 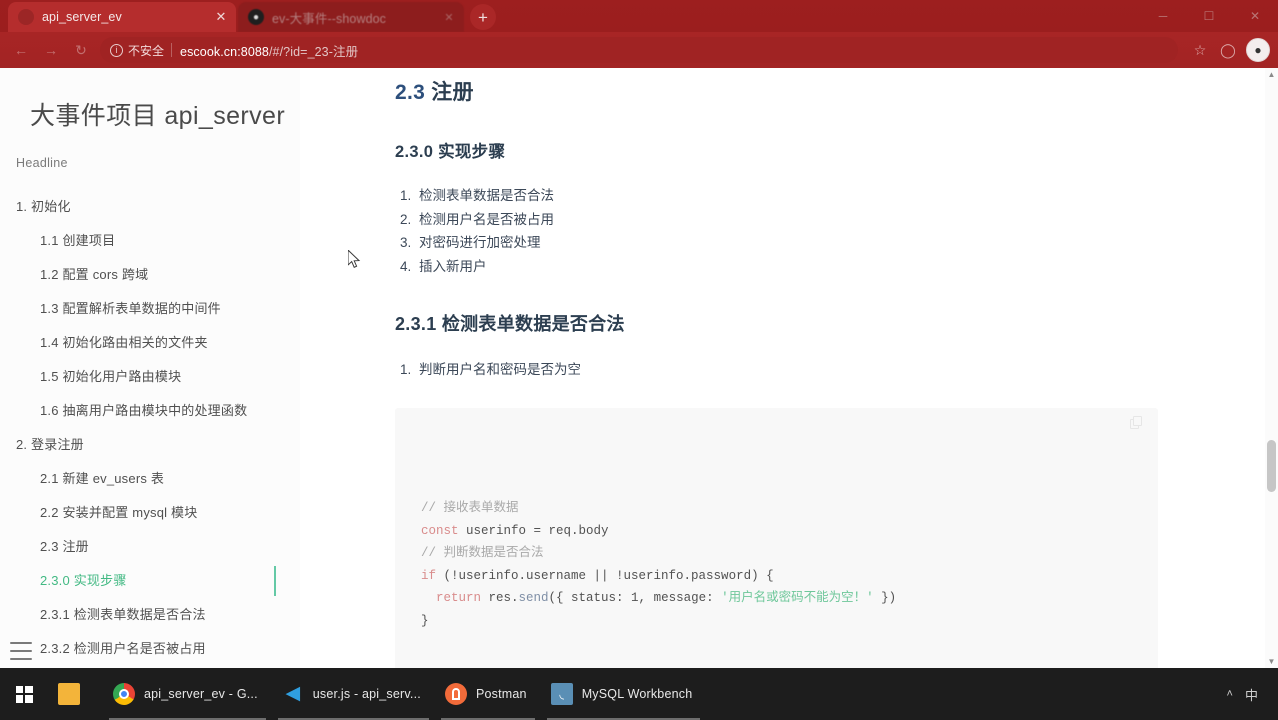 What do you see at coordinates (150, 309) in the screenshot?
I see `sidebar-item-1-3: 1.3 配置解析表单数据的中间件` at bounding box center [150, 309].